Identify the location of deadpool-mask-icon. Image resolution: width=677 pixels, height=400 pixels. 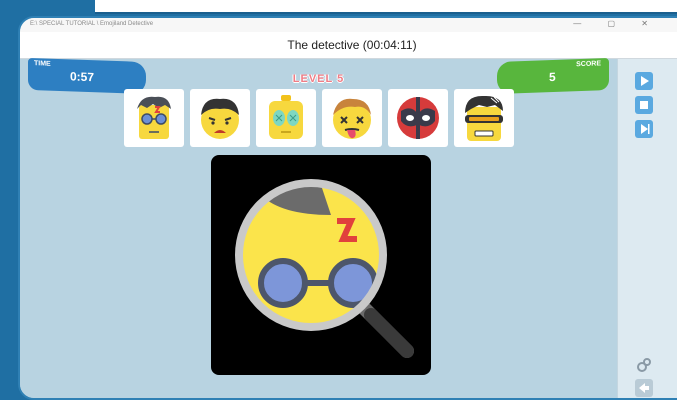
(418, 118).